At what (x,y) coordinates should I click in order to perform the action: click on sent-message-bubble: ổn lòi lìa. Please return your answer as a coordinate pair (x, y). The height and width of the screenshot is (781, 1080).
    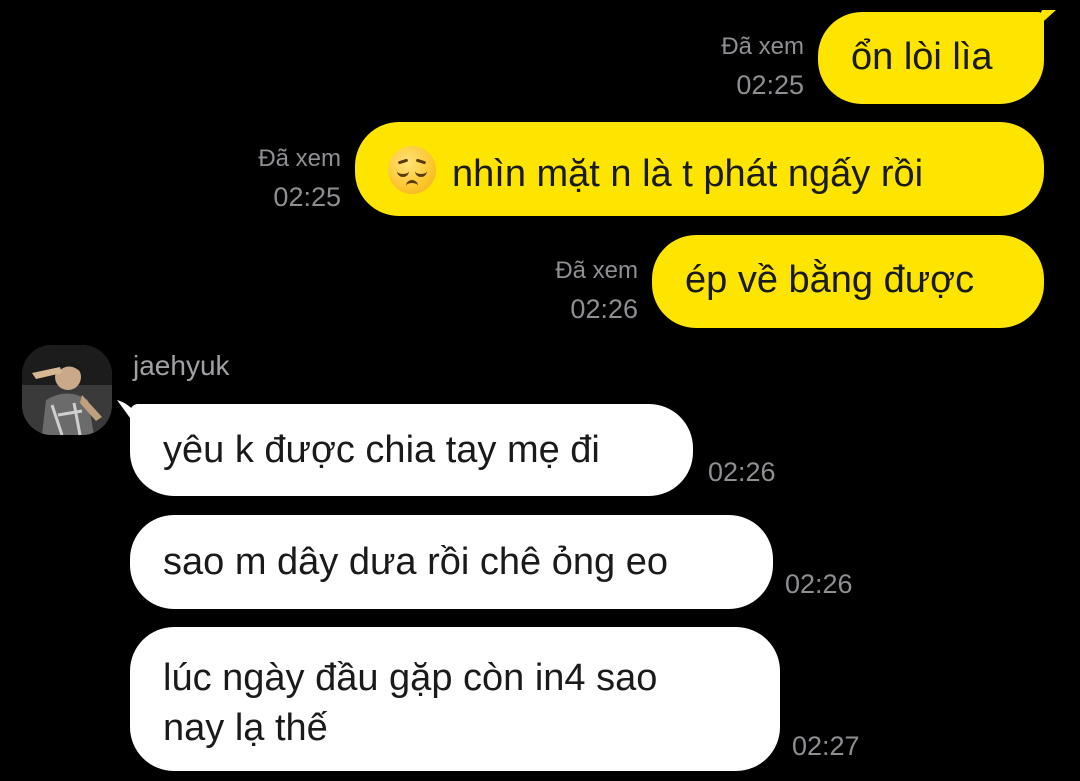
    Looking at the image, I should click on (931, 58).